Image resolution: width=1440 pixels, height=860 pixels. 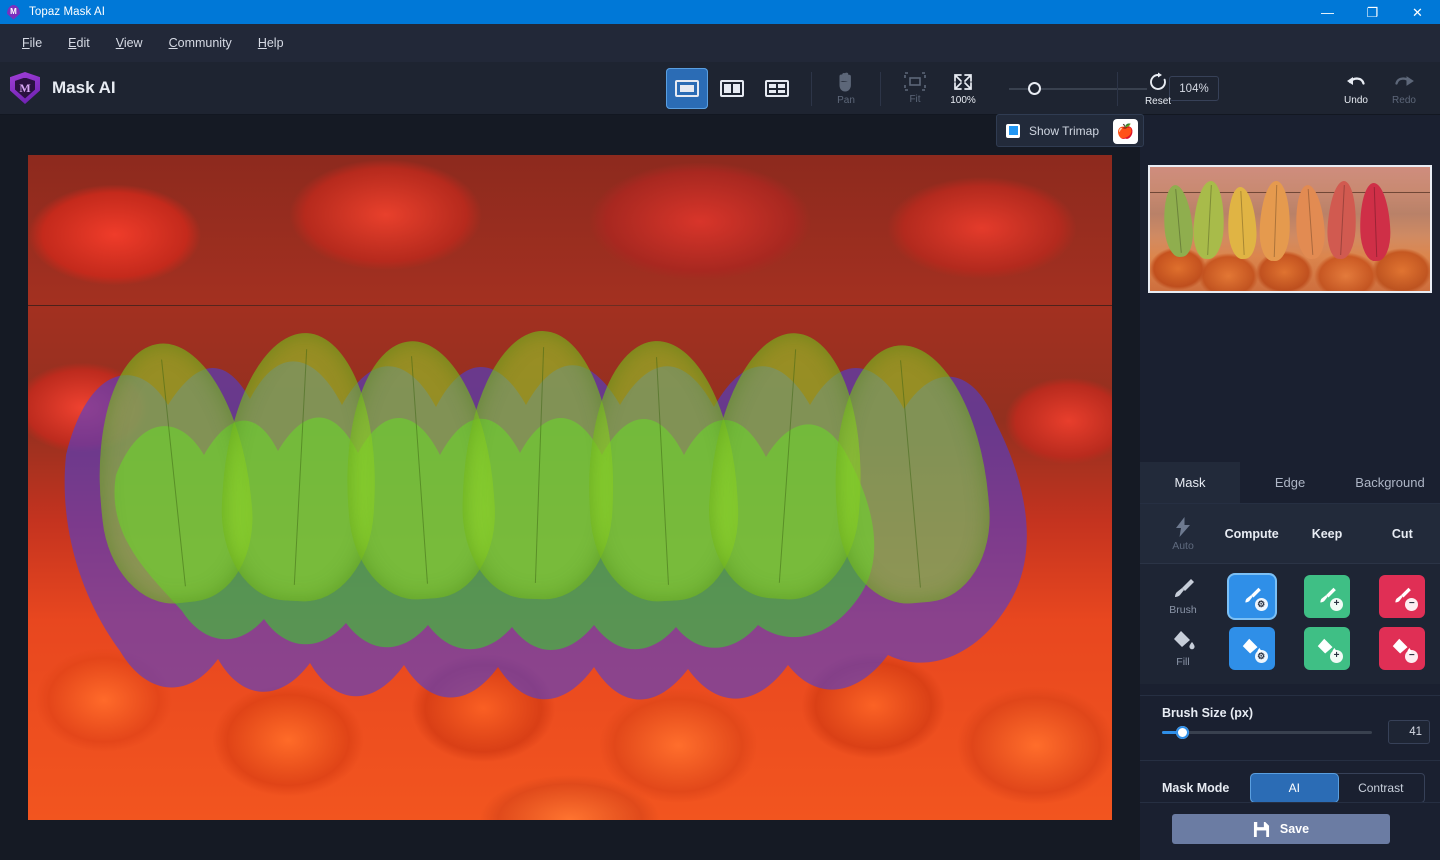 I want to click on brush-compute-cell: ⚙, so click(x=1251, y=596).